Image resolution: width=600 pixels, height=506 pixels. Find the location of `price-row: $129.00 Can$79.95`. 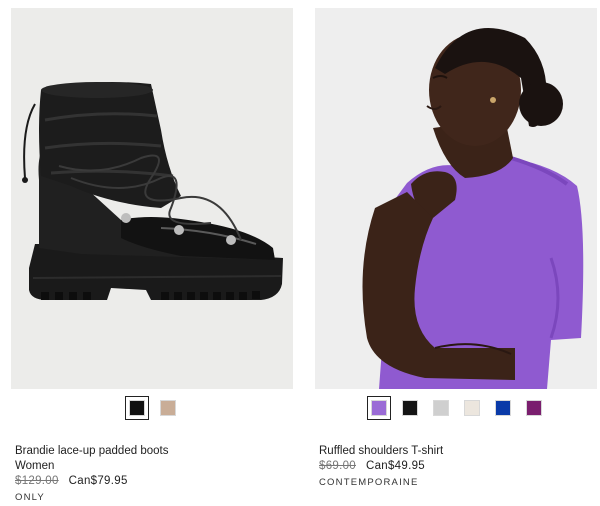

price-row: $129.00 Can$79.95 is located at coordinates (153, 481).